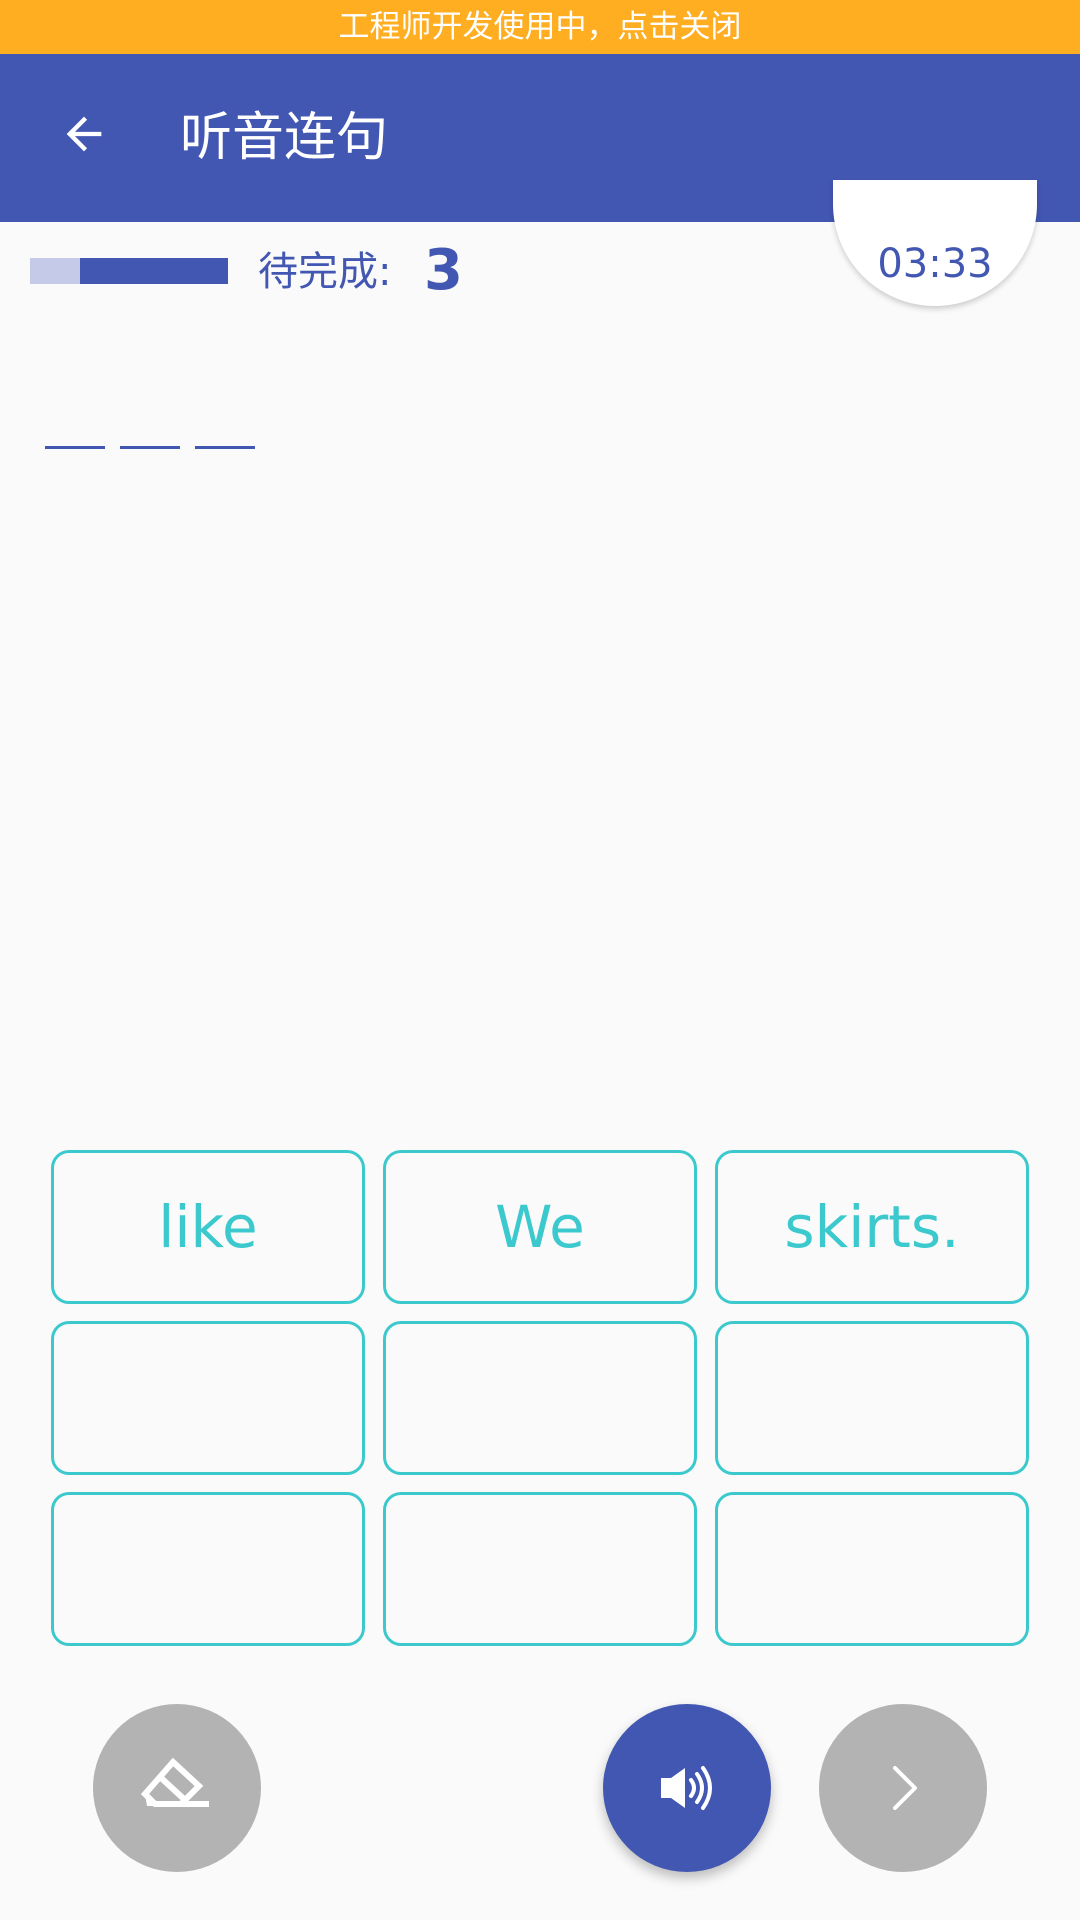 The height and width of the screenshot is (1920, 1080). I want to click on erase-button, so click(177, 1788).